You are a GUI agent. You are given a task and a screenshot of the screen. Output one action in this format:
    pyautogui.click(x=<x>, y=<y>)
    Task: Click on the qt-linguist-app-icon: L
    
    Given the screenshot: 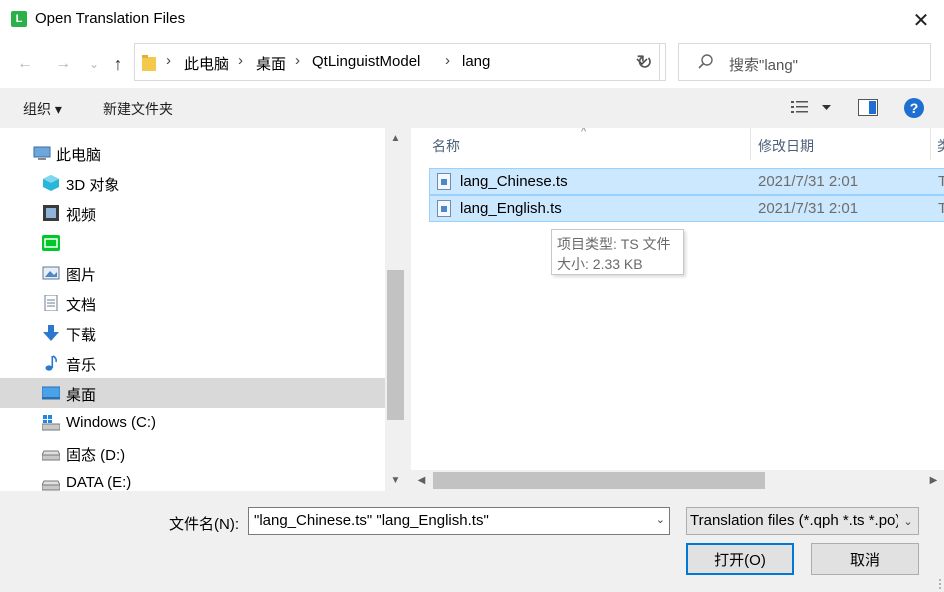 What is the action you would take?
    pyautogui.click(x=19, y=19)
    